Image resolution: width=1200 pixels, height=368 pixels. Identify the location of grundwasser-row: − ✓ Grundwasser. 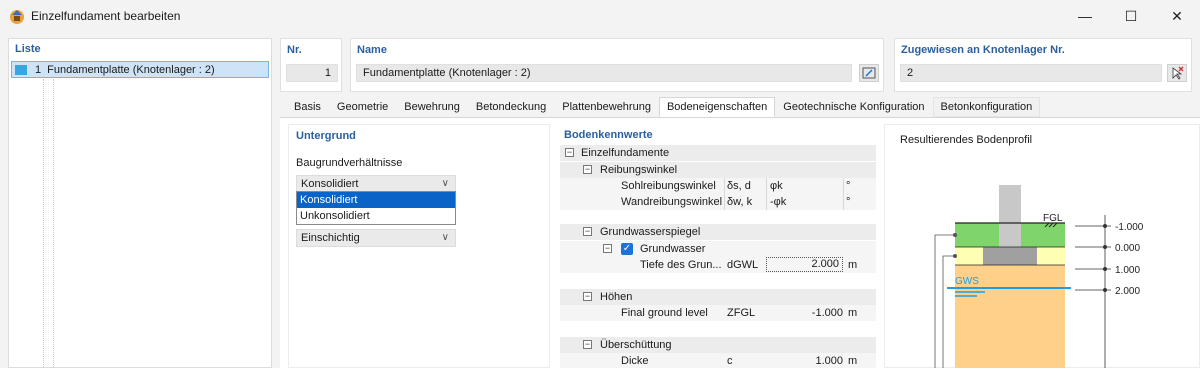
(718, 249).